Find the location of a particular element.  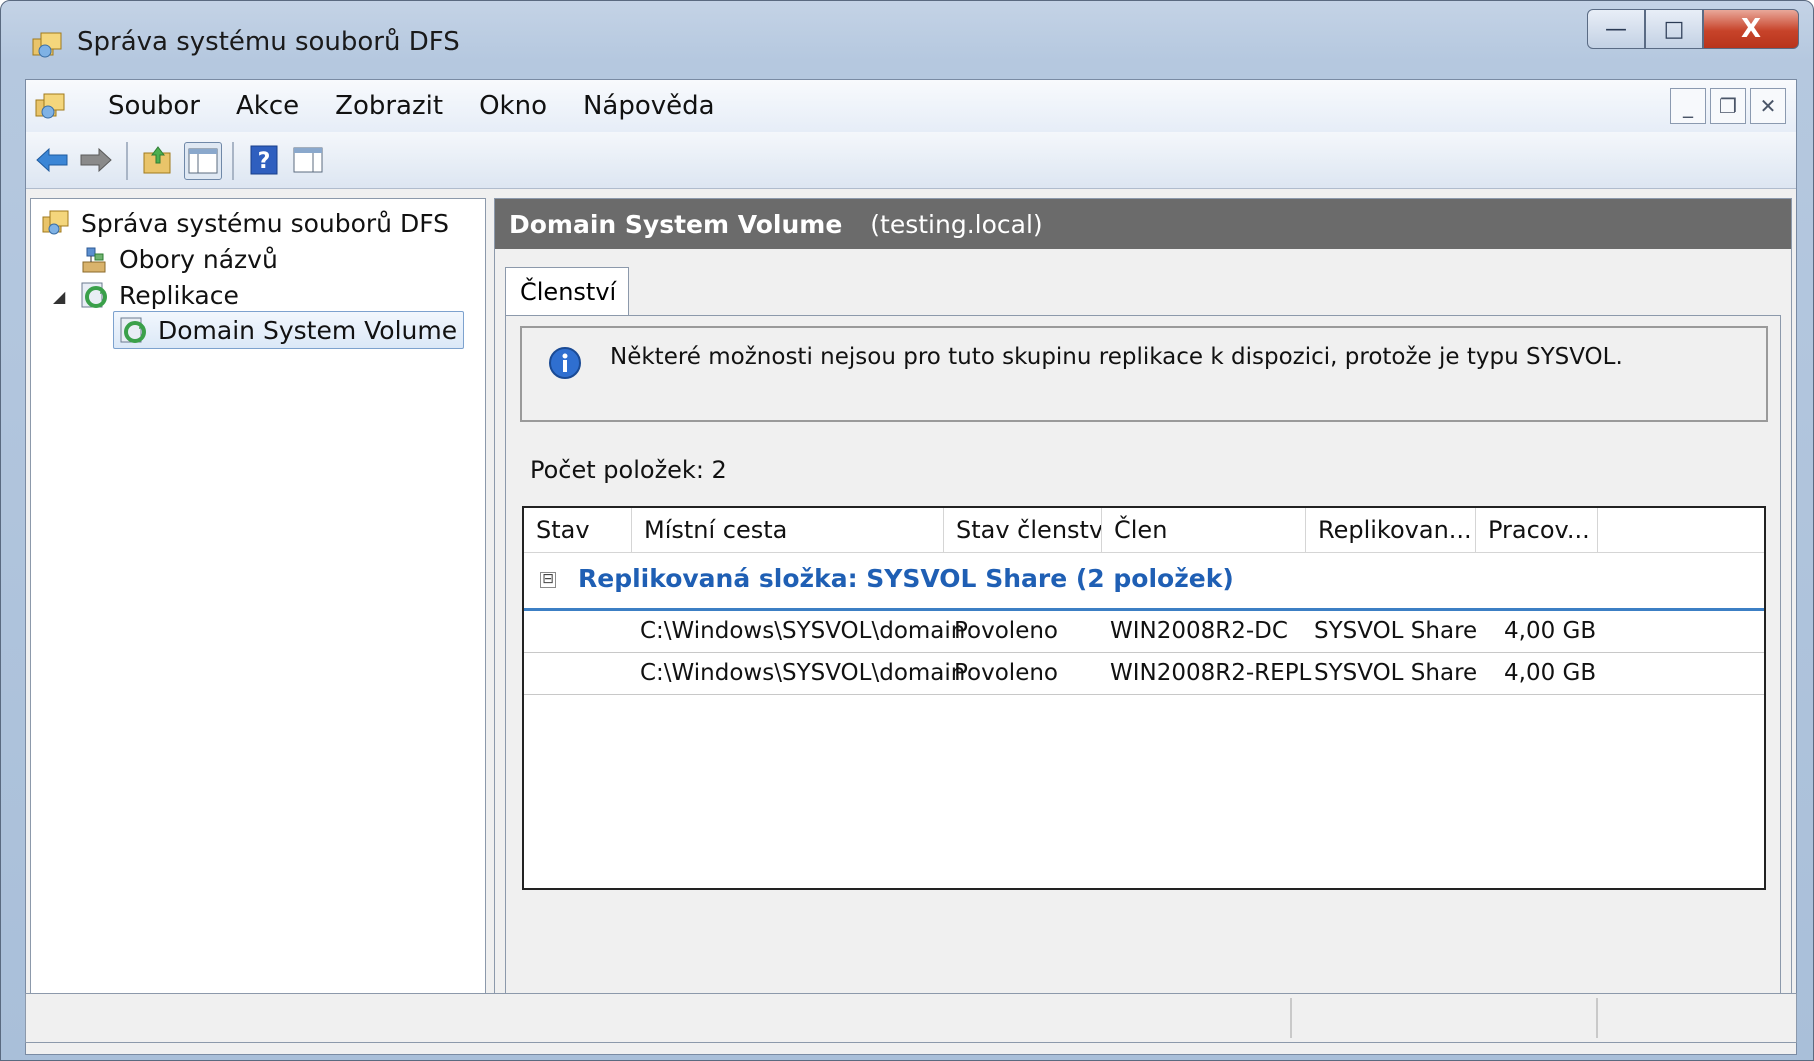

close-button: X is located at coordinates (1751, 29).